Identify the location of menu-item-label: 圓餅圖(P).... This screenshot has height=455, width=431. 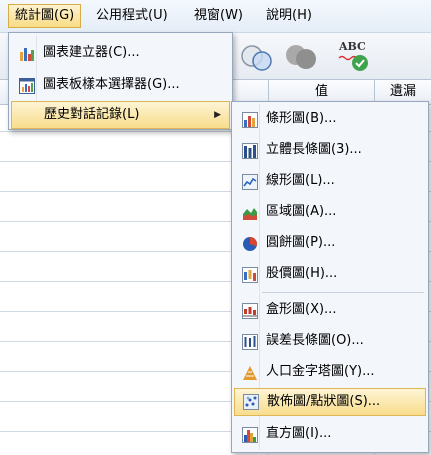
(301, 242).